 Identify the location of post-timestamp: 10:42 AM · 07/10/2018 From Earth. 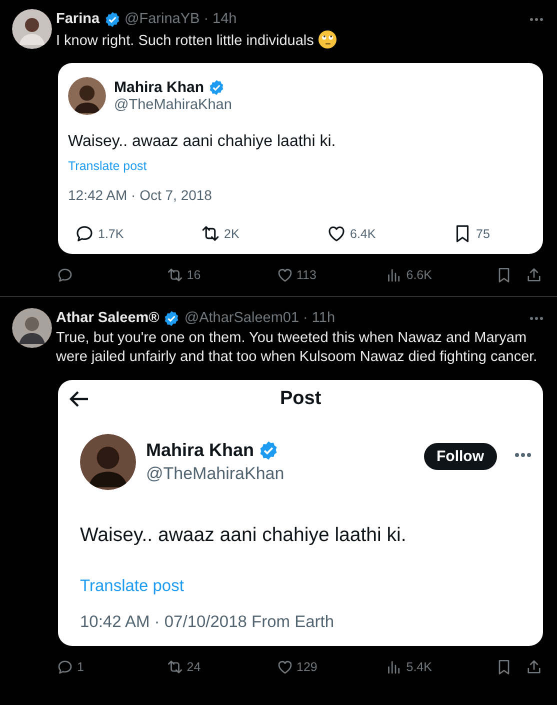
(207, 623).